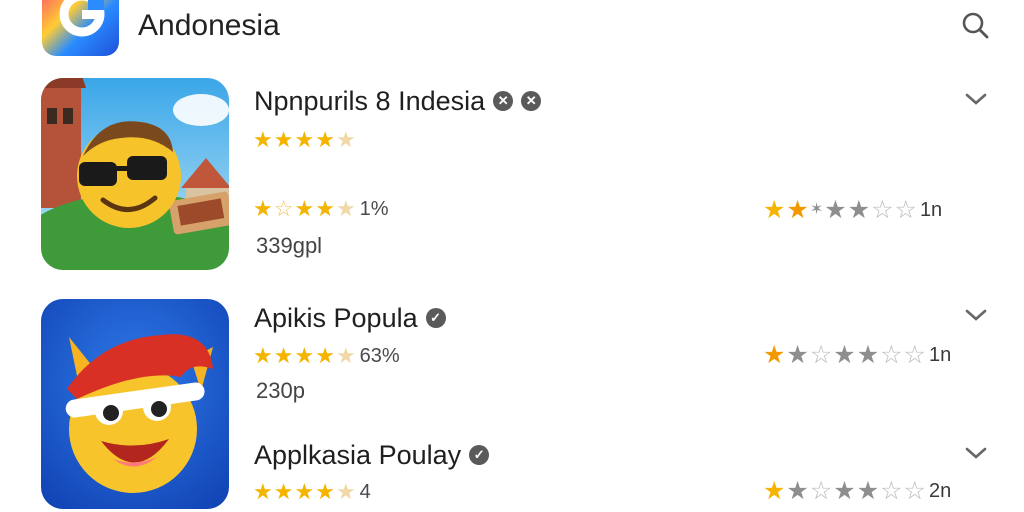  What do you see at coordinates (857, 355) in the screenshot?
I see `user-rating-stars: ★ ★ ☆ ★ ★ ☆ ☆ 1n` at bounding box center [857, 355].